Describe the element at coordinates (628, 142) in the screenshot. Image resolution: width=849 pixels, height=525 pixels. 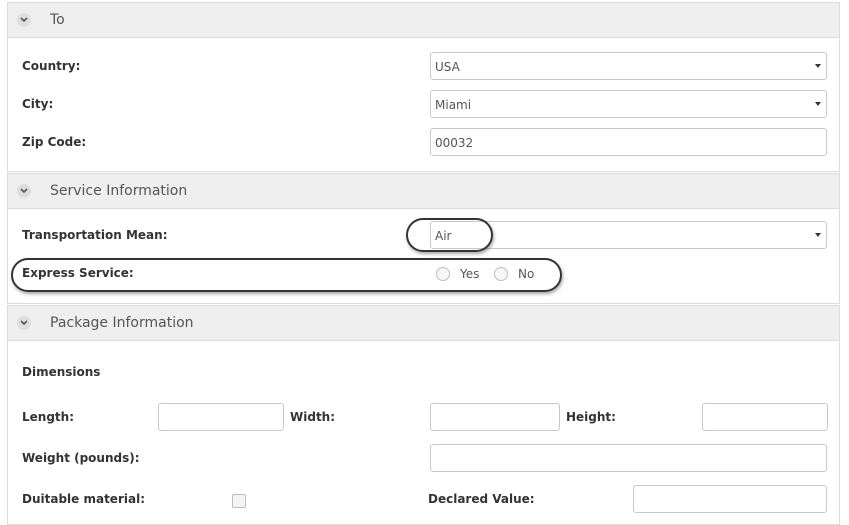
I see `zip-code-input: 00032` at that location.